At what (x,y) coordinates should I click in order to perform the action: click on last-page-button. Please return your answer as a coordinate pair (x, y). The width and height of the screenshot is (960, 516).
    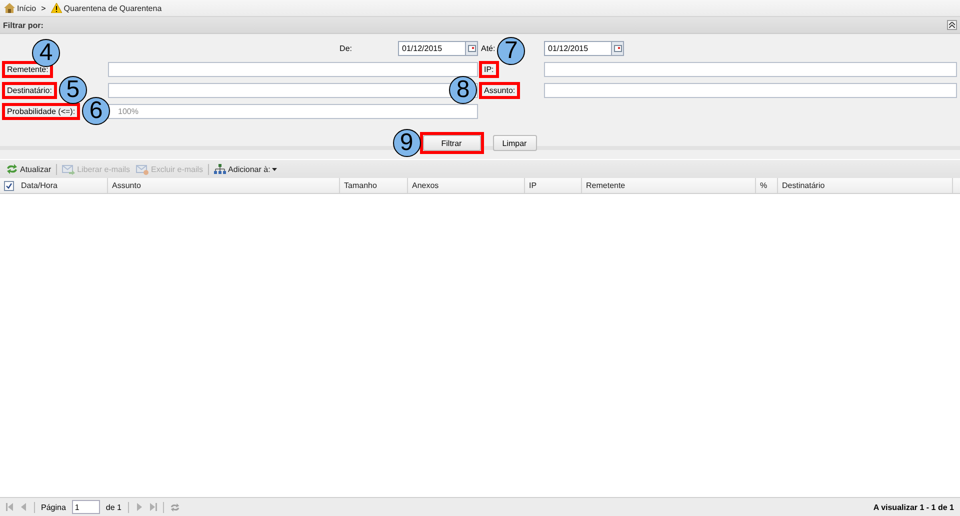
    Looking at the image, I should click on (152, 507).